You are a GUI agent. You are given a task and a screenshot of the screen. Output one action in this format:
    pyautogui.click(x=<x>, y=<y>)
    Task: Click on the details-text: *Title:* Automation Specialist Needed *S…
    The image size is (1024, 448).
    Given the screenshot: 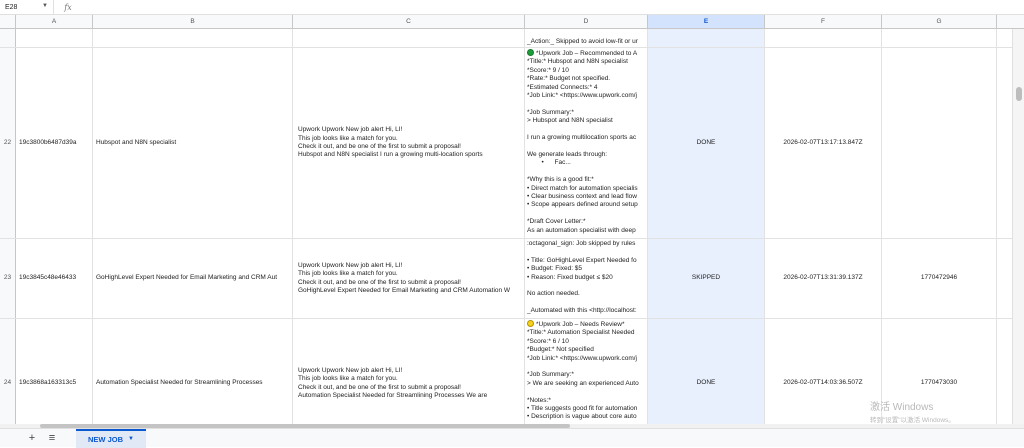 What is the action you would take?
    pyautogui.click(x=583, y=375)
    